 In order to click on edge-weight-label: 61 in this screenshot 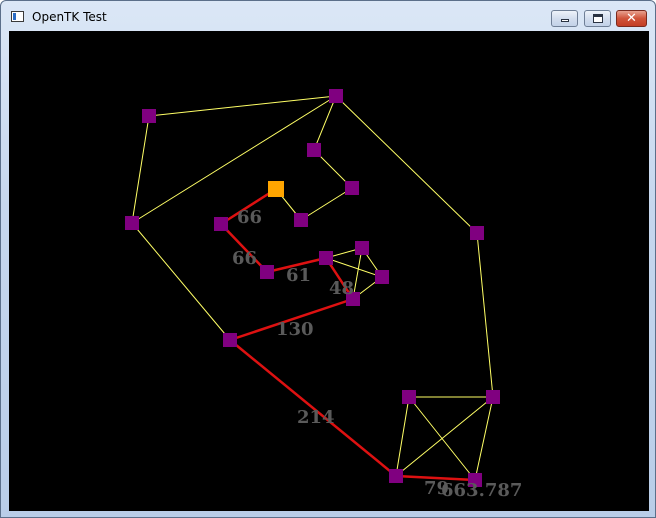, I will do `click(298, 275)`.